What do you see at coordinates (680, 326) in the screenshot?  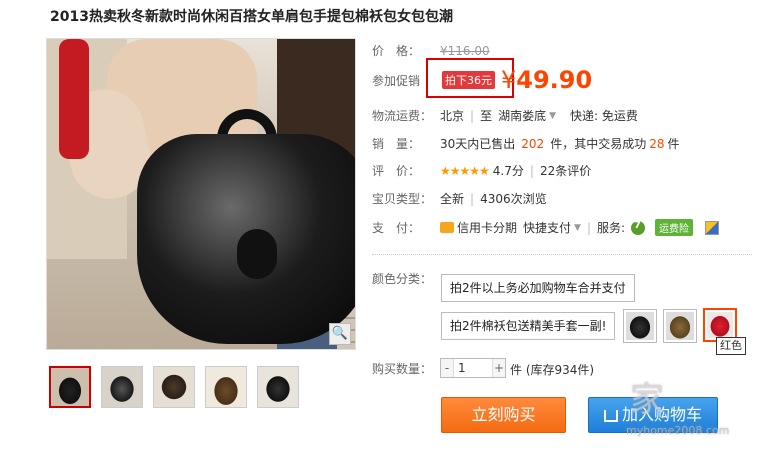 I see `color-swatch-brown` at bounding box center [680, 326].